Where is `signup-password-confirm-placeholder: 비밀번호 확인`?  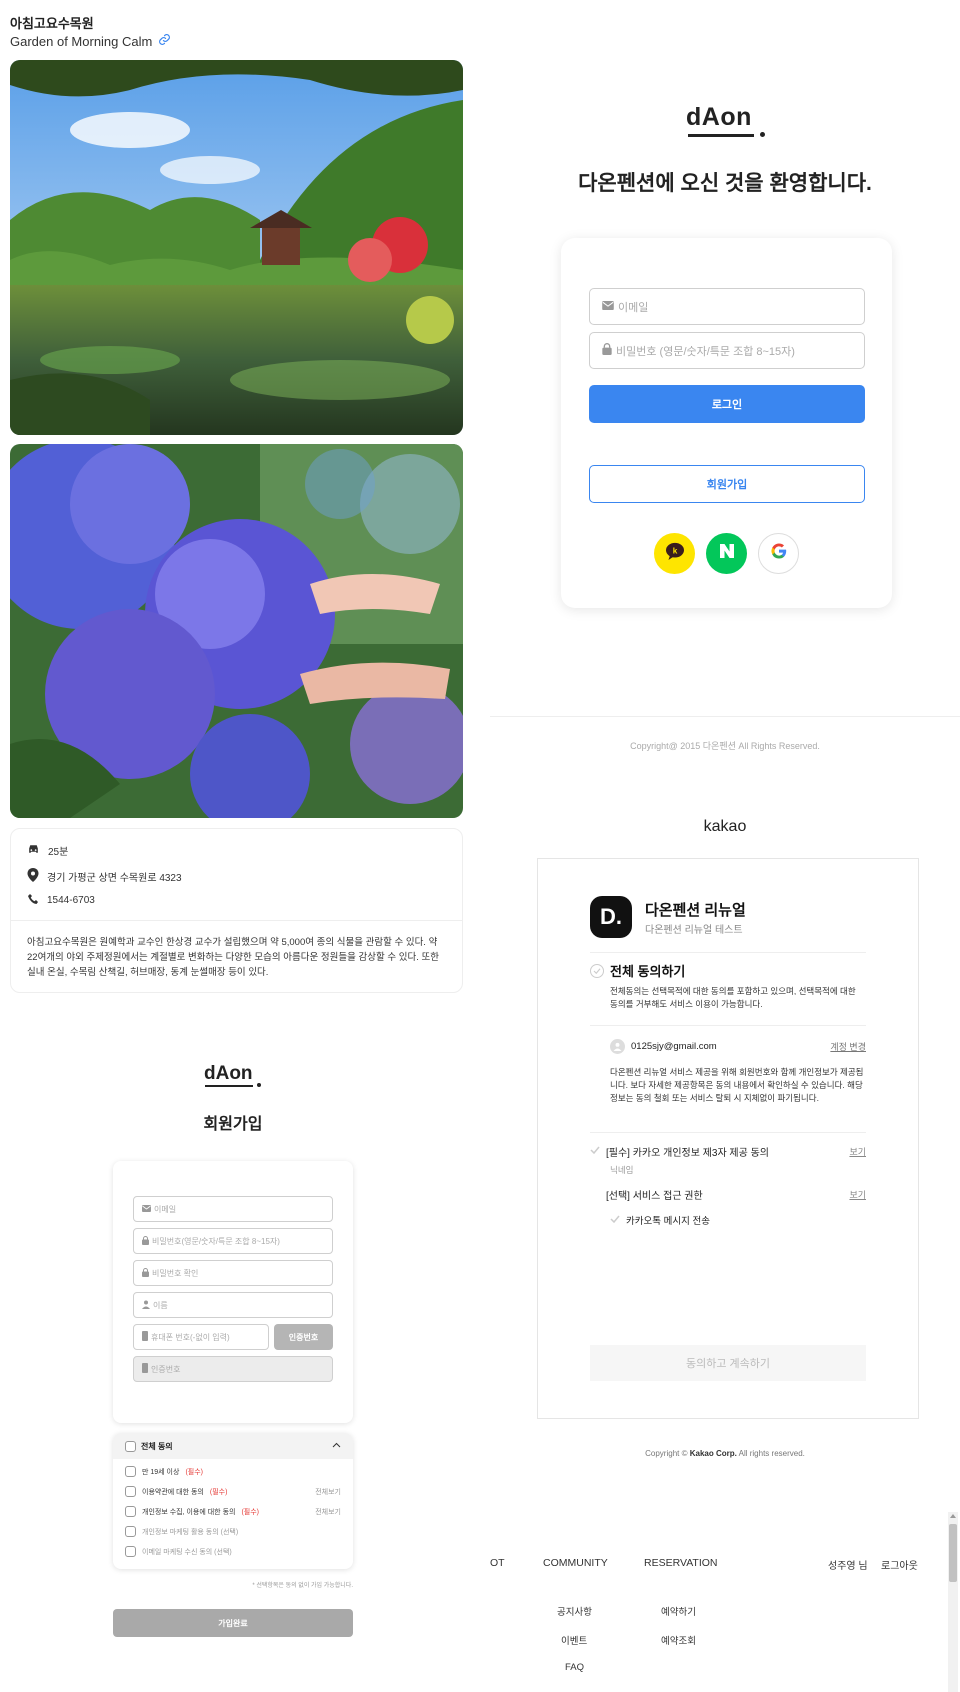
signup-password-confirm-placeholder: 비밀번호 확인 is located at coordinates (175, 1273).